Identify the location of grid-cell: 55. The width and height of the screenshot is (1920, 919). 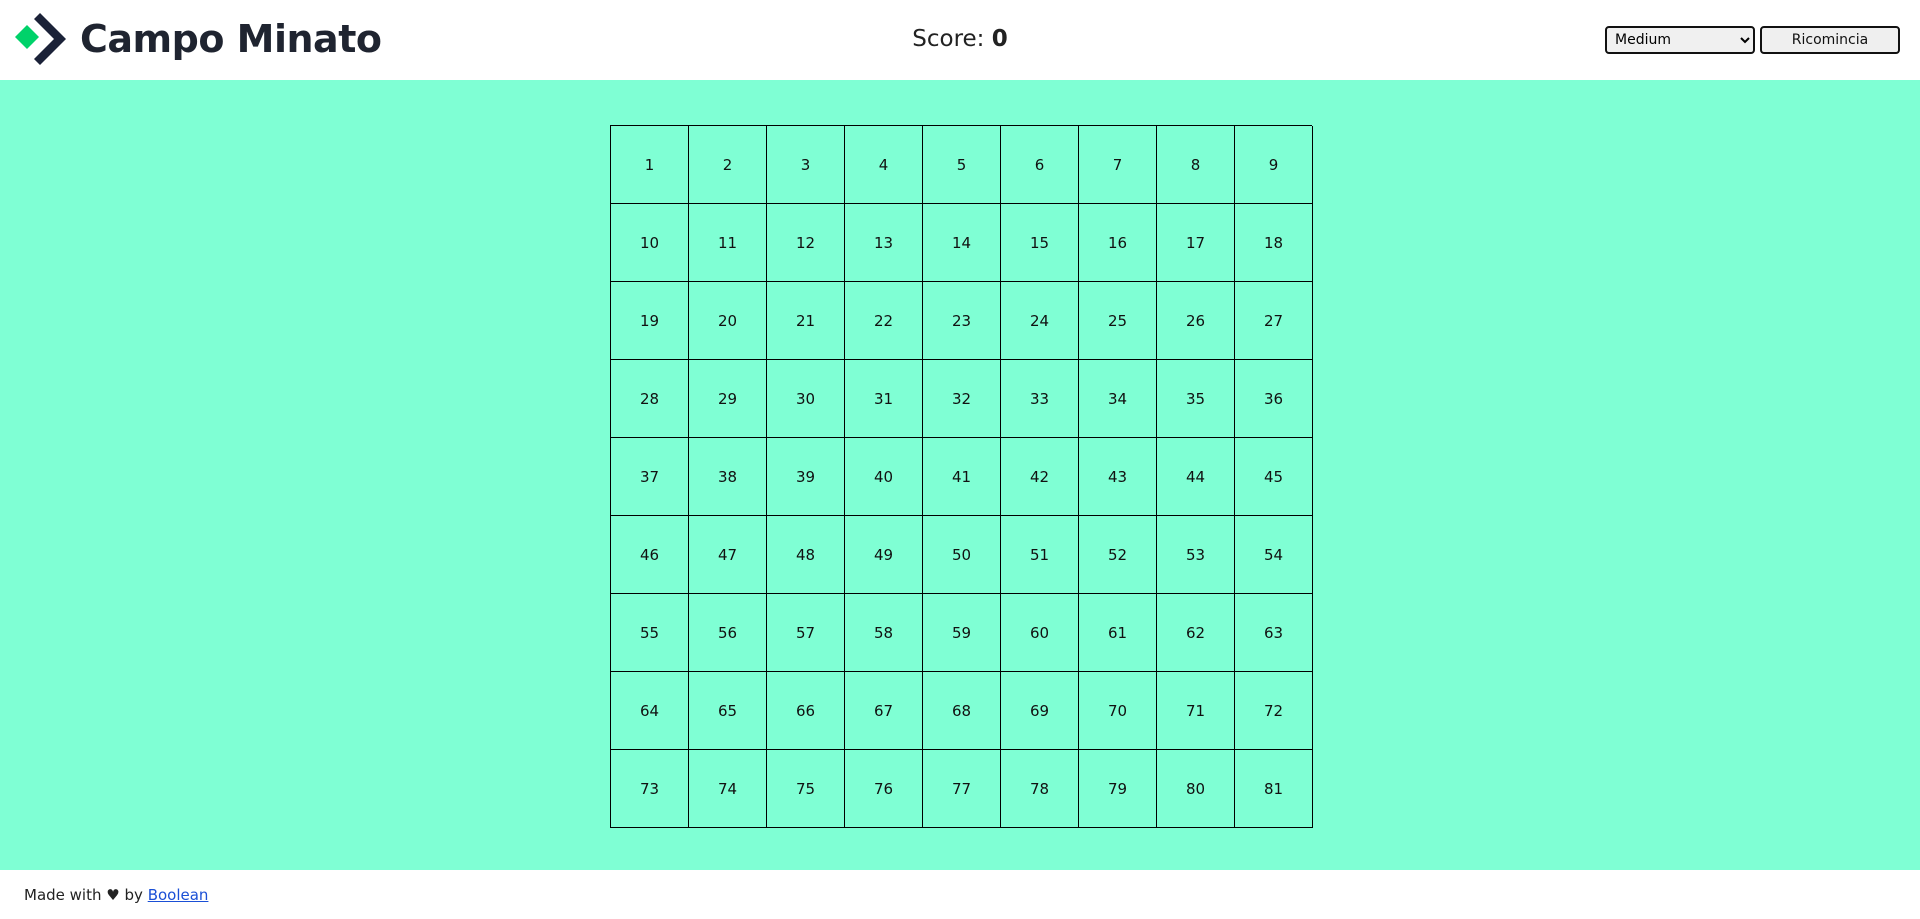
(650, 633).